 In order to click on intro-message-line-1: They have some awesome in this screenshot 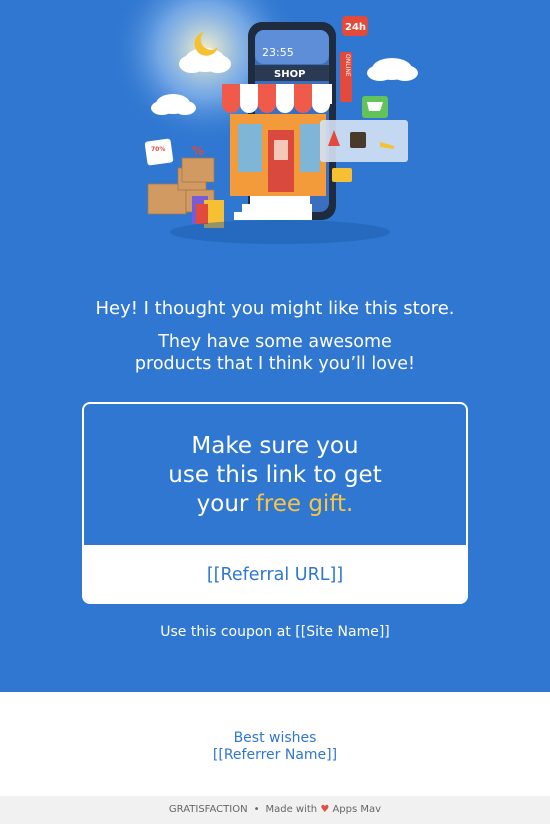, I will do `click(275, 342)`.